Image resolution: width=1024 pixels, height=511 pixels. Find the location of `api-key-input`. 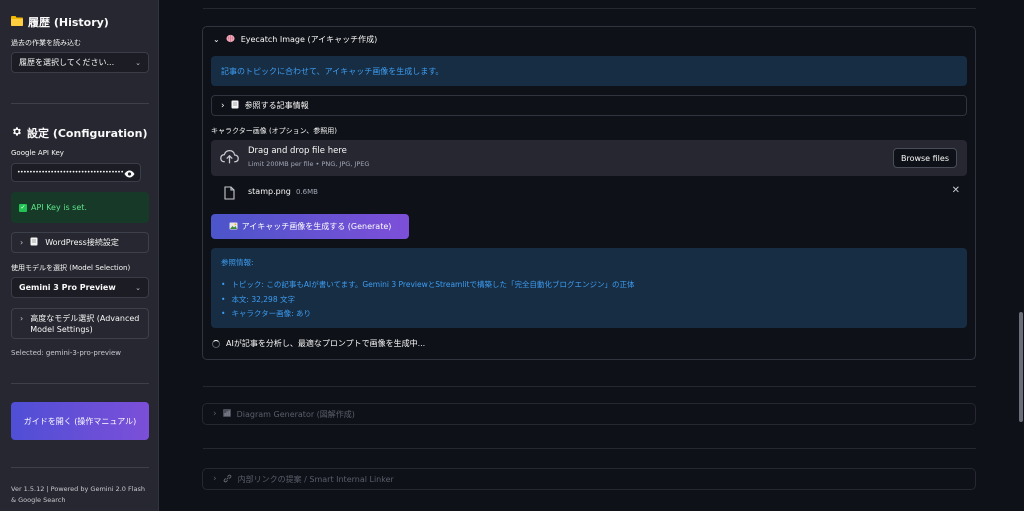

api-key-input is located at coordinates (70, 172).